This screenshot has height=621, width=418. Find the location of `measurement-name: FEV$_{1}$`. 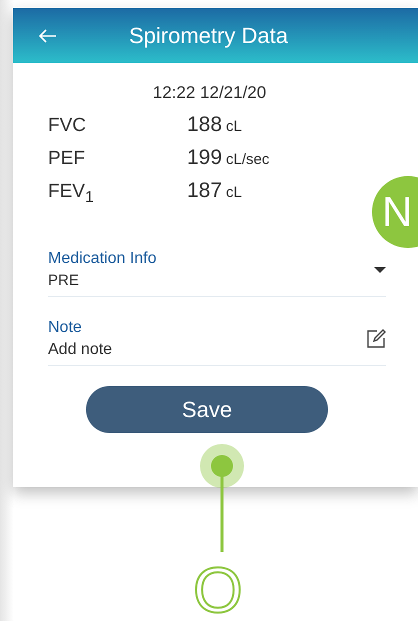

measurement-name: FEV$_{1}$ is located at coordinates (71, 194).